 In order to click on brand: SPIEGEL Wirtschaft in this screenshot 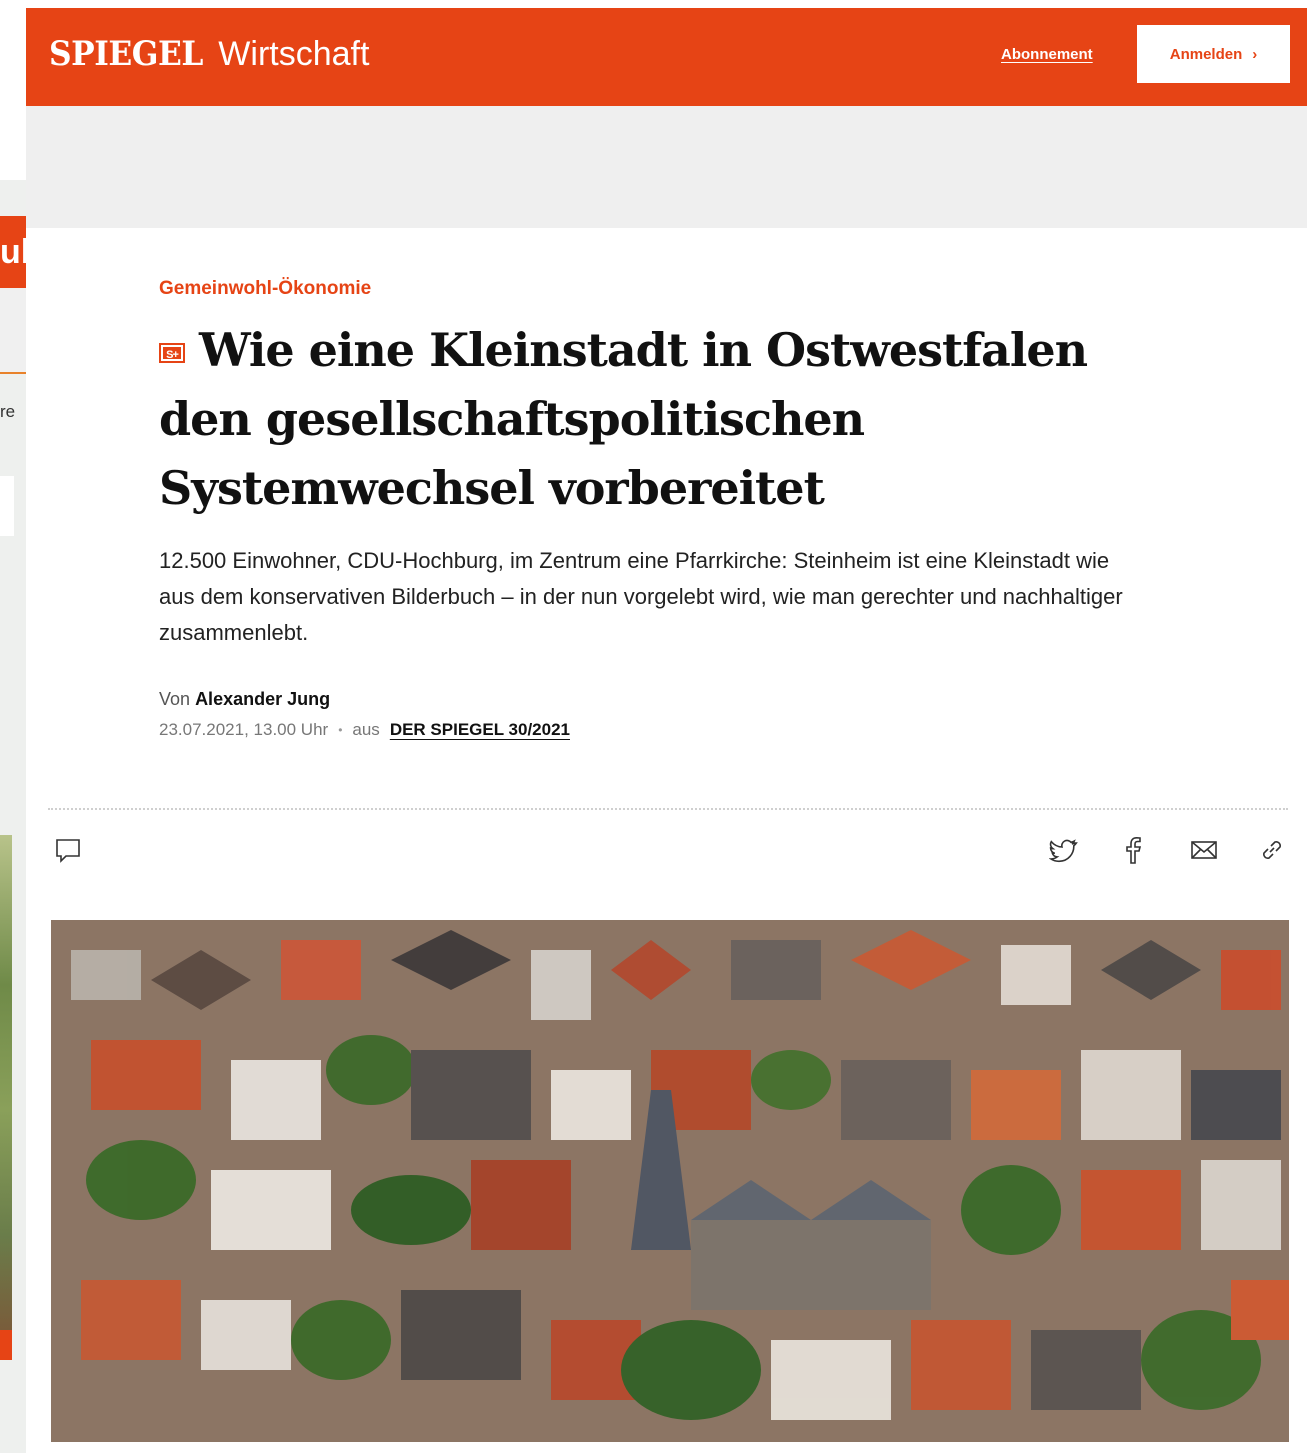, I will do `click(209, 54)`.